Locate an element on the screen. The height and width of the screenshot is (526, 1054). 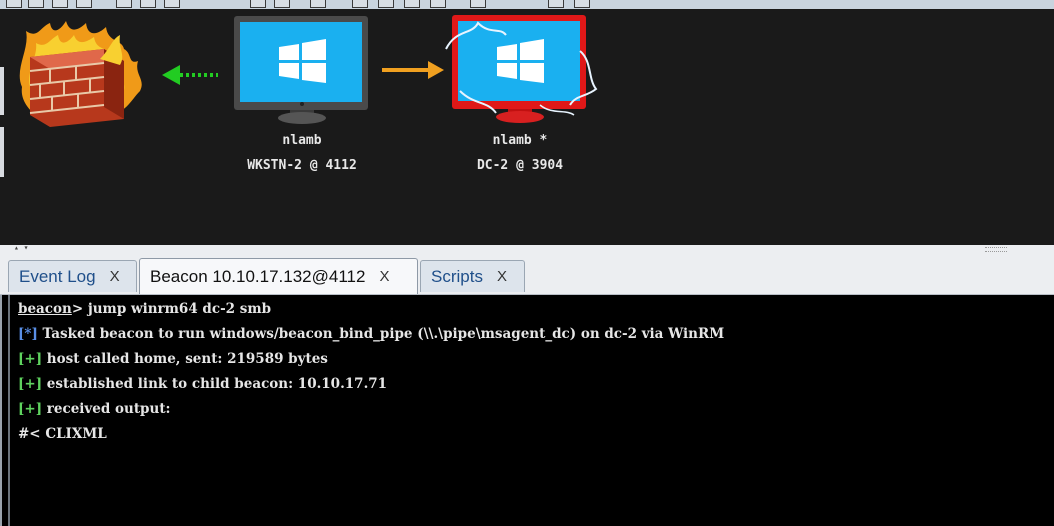
graph-canvas is located at coordinates (308, 71).